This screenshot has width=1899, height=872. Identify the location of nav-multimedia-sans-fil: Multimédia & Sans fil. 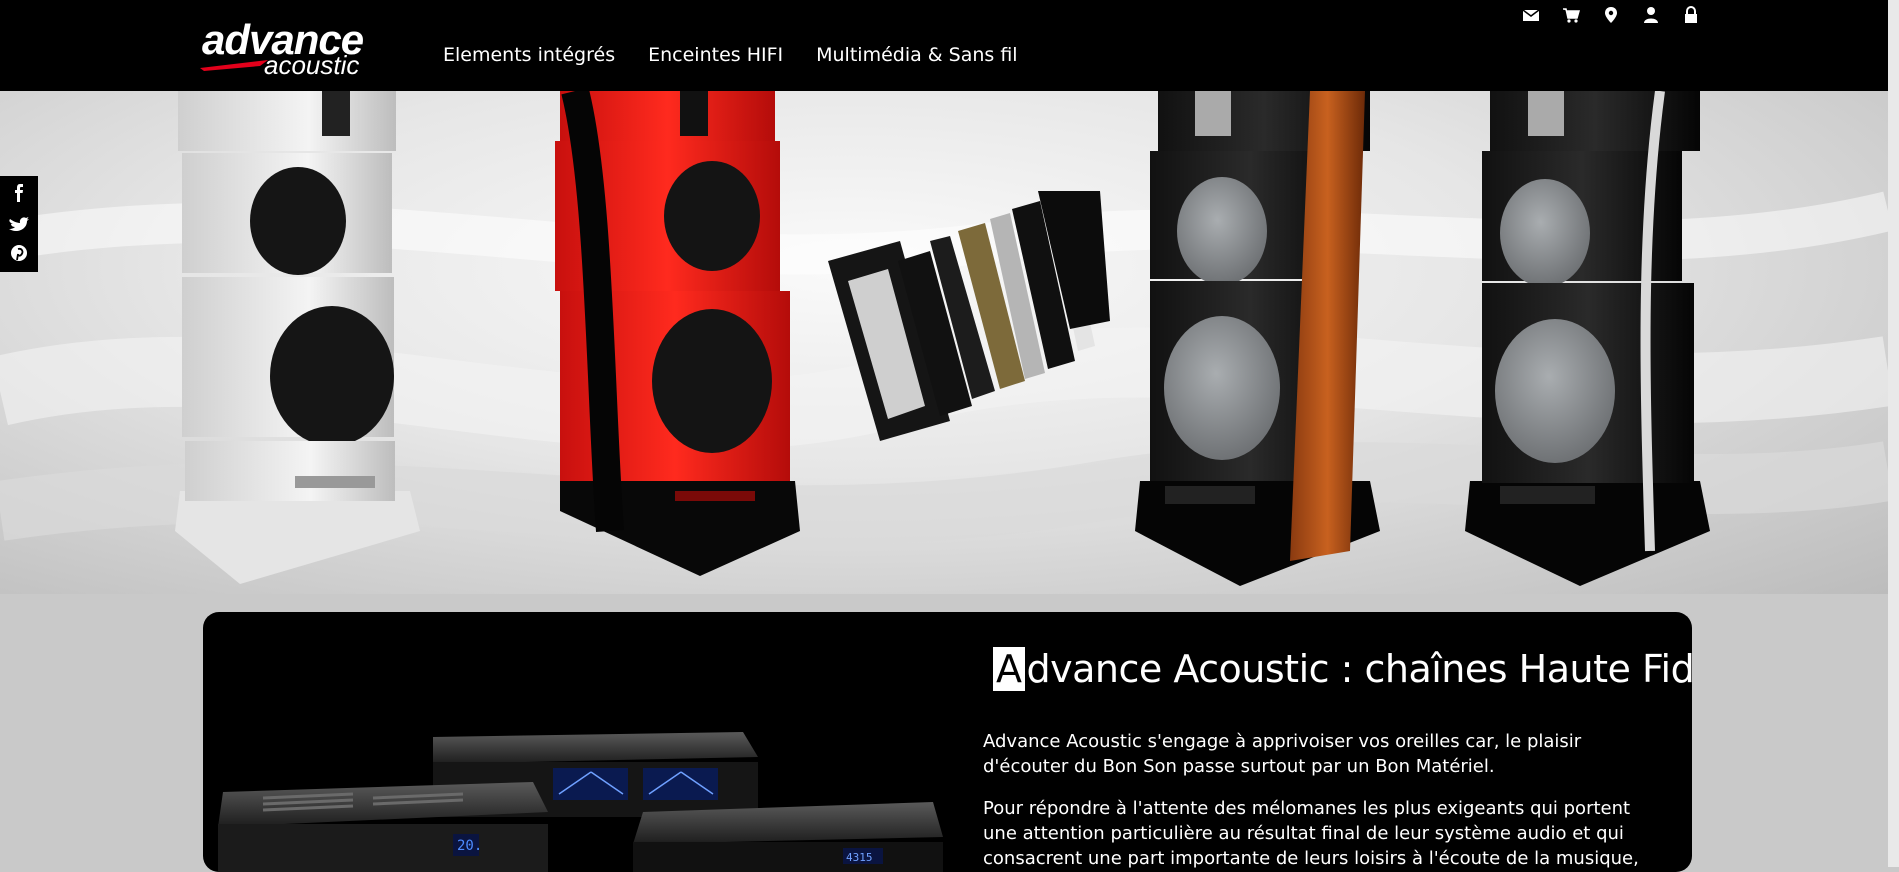
(916, 55).